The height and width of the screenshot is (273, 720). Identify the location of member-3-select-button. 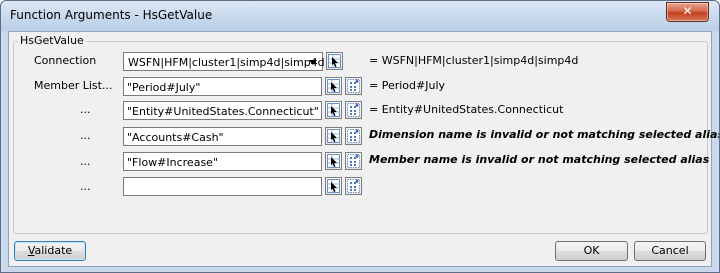
(333, 136).